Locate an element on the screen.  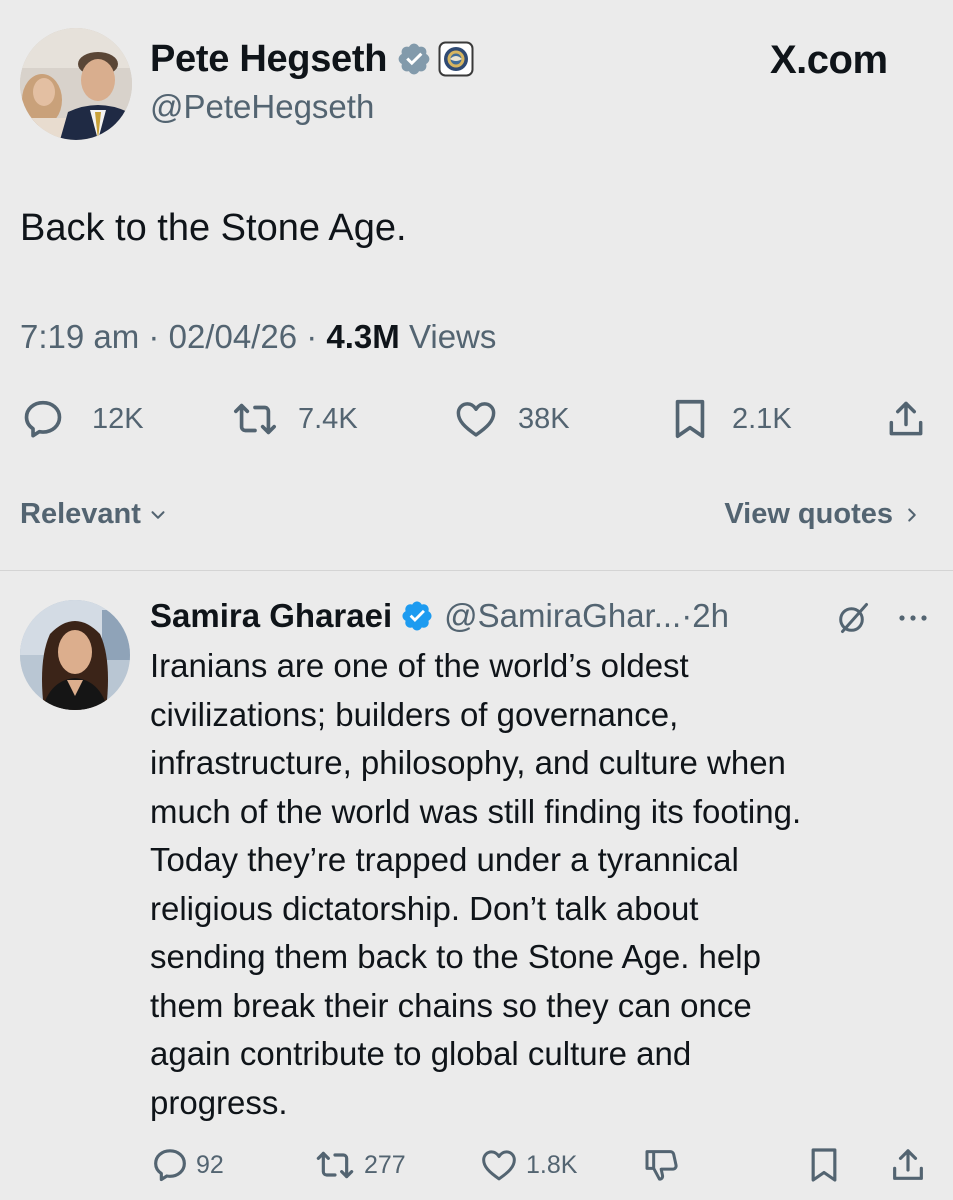
x-logo-label: X.com is located at coordinates (829, 60).